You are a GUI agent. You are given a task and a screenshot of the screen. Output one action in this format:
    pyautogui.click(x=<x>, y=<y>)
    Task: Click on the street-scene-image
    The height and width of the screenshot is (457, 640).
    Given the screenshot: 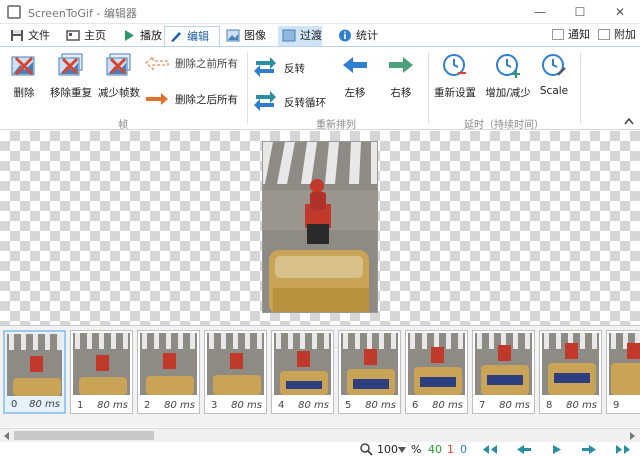 What is the action you would take?
    pyautogui.click(x=320, y=227)
    